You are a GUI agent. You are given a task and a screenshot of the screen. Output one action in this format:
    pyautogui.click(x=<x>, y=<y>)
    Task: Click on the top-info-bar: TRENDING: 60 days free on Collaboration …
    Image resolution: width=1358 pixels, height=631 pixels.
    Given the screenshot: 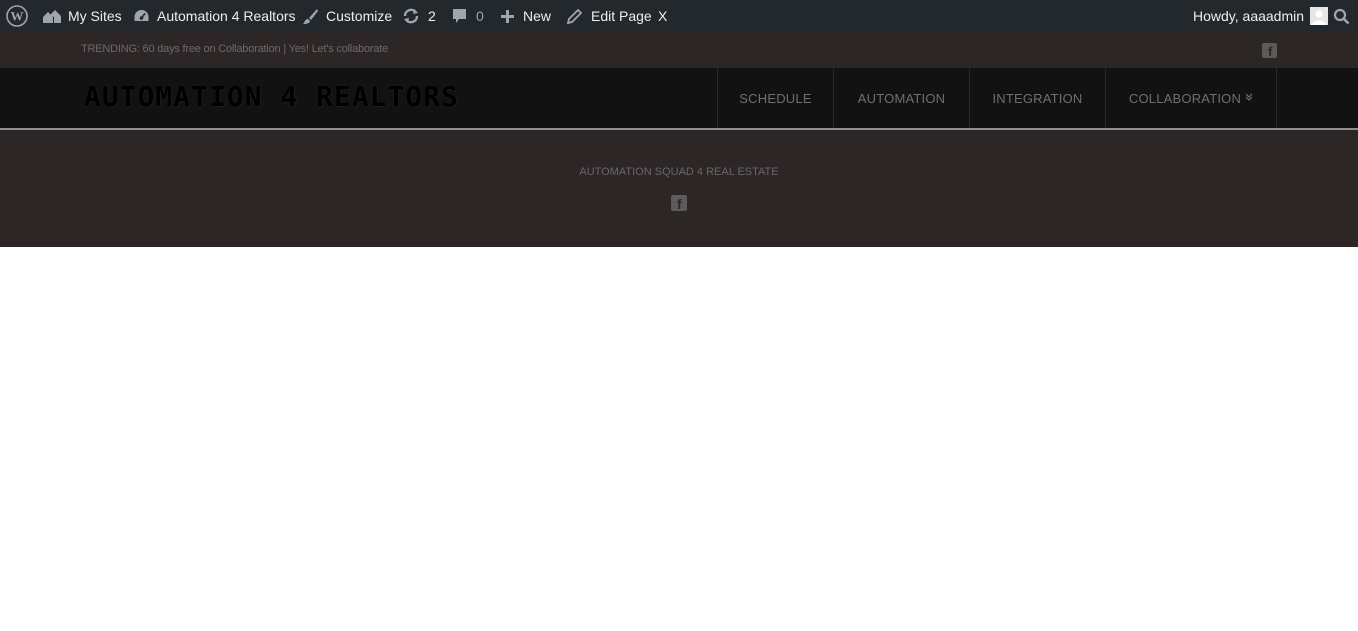 What is the action you would take?
    pyautogui.click(x=679, y=50)
    